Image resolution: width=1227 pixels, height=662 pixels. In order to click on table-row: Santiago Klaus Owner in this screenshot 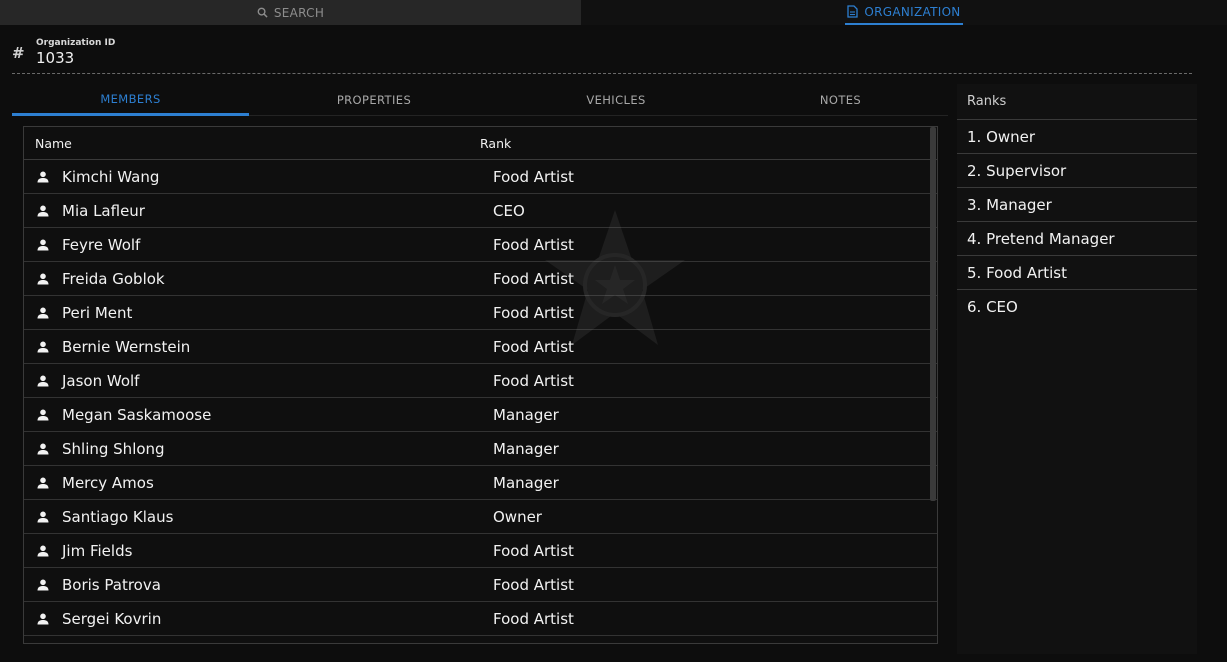, I will do `click(480, 517)`.